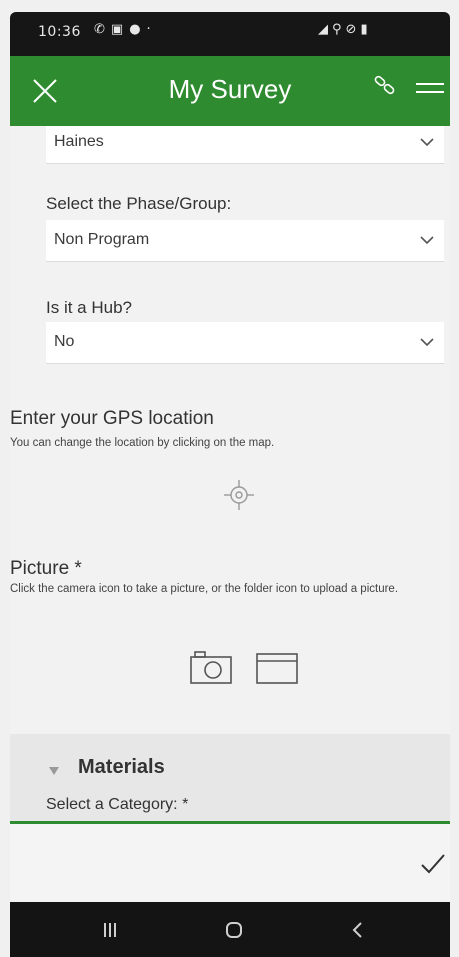  What do you see at coordinates (230, 34) in the screenshot?
I see `status-bar: 10:36 ✆▣●· ◢⚲⊘▮` at bounding box center [230, 34].